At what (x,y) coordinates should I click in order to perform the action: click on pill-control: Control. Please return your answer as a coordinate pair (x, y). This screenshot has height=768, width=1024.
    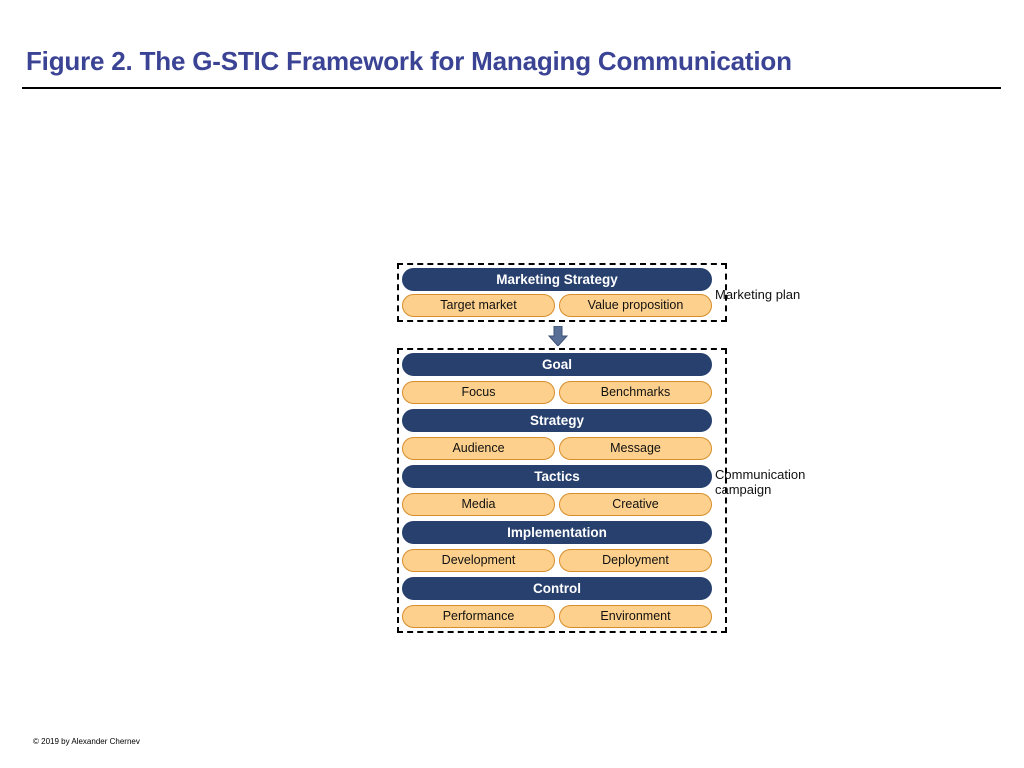
    Looking at the image, I should click on (557, 588).